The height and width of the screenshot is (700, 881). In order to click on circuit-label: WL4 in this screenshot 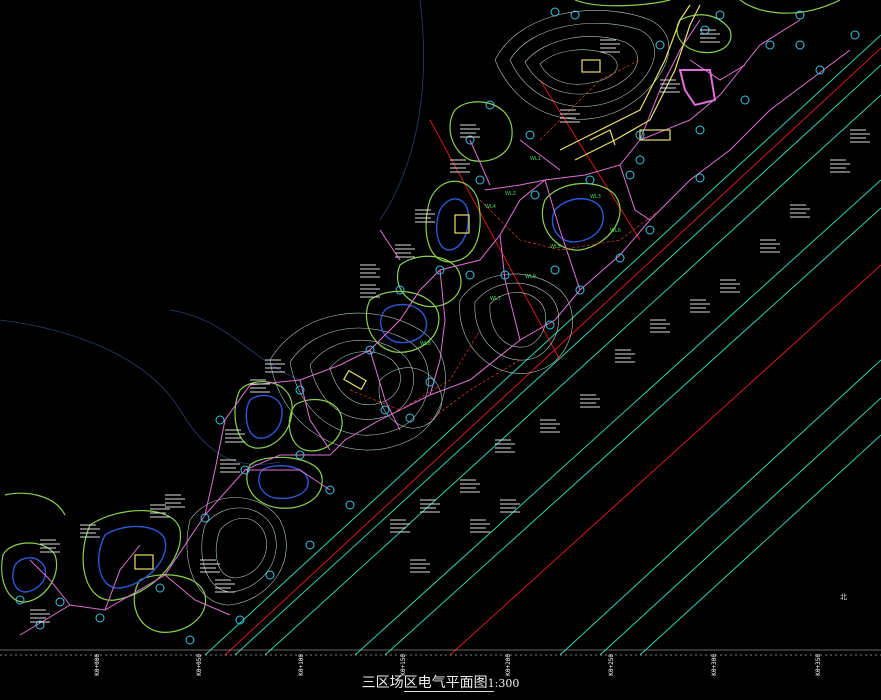, I will do `click(490, 207)`.